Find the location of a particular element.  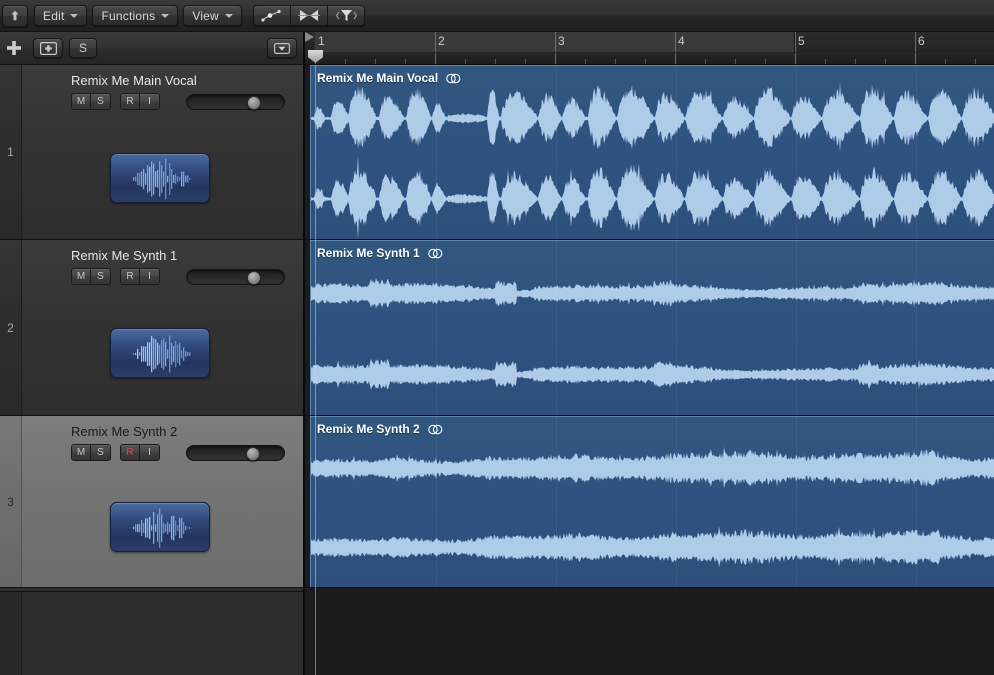

plus-icon is located at coordinates (14, 48).